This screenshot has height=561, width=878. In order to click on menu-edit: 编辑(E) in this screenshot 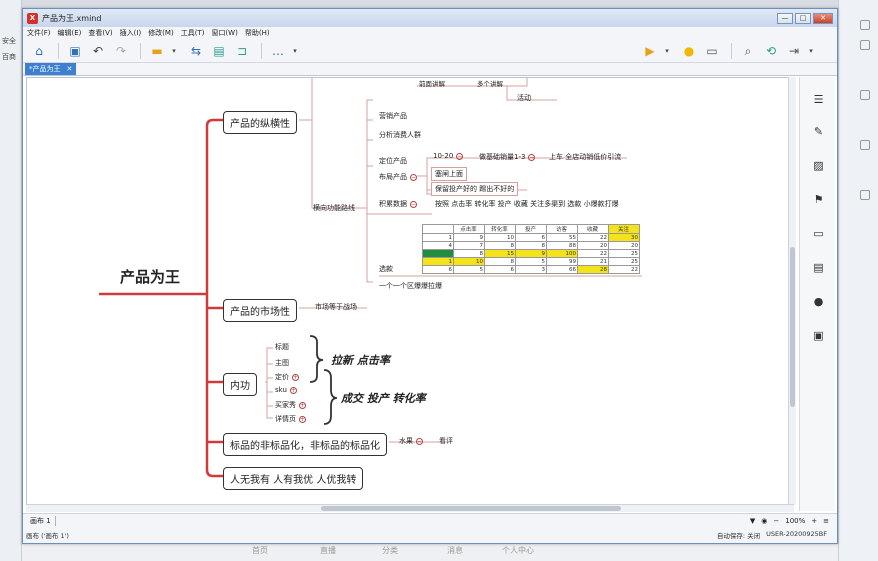, I will do `click(70, 33)`.